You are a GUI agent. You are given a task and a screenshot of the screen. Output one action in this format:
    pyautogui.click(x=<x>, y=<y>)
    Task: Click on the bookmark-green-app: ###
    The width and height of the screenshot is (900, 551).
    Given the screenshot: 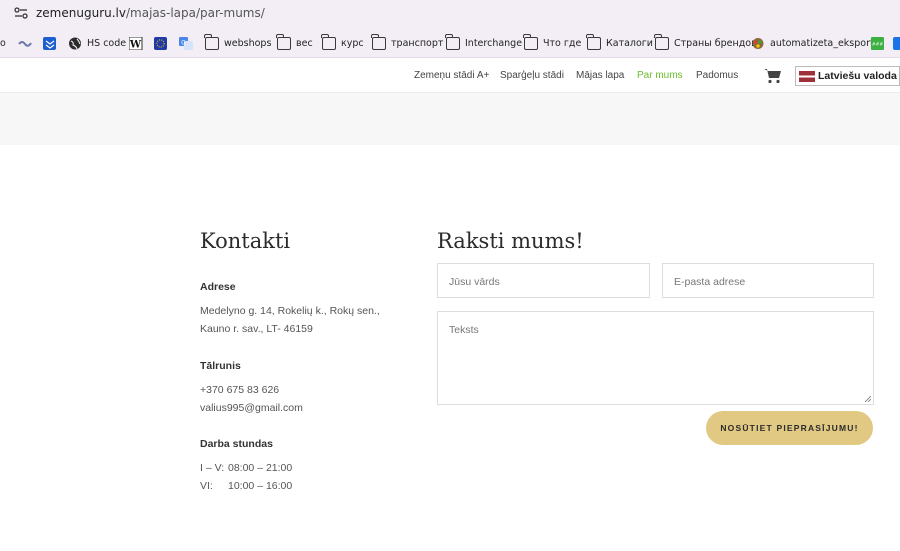 What is the action you would take?
    pyautogui.click(x=880, y=43)
    